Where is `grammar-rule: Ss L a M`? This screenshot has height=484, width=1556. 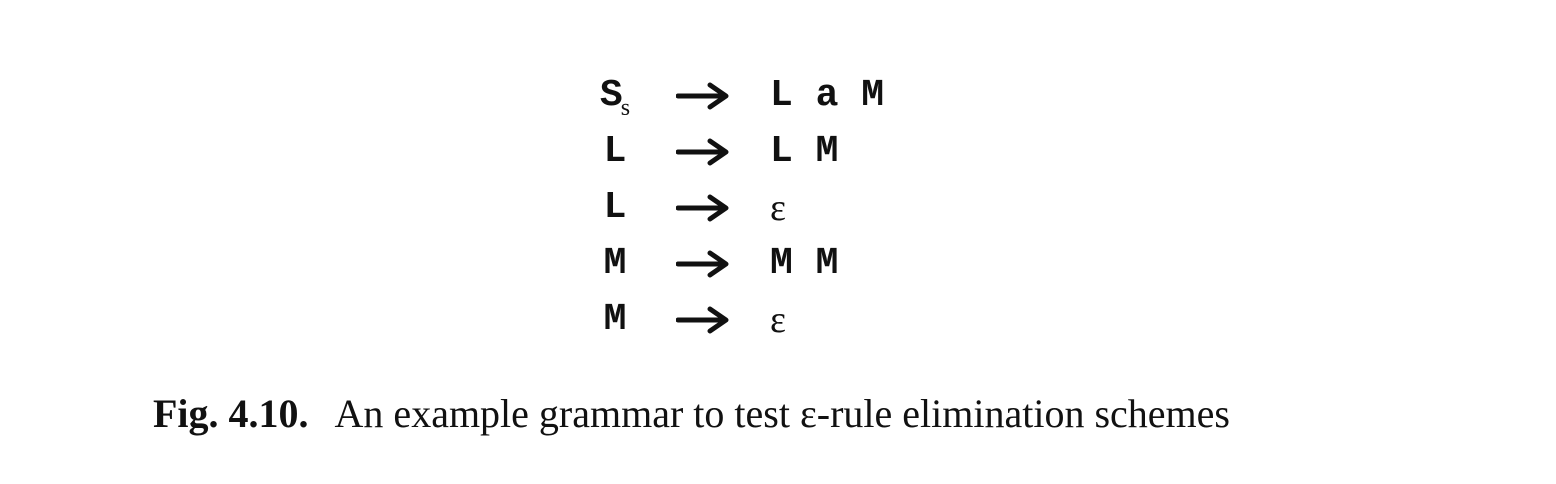
grammar-rule: Ss L a M is located at coordinates (780, 96).